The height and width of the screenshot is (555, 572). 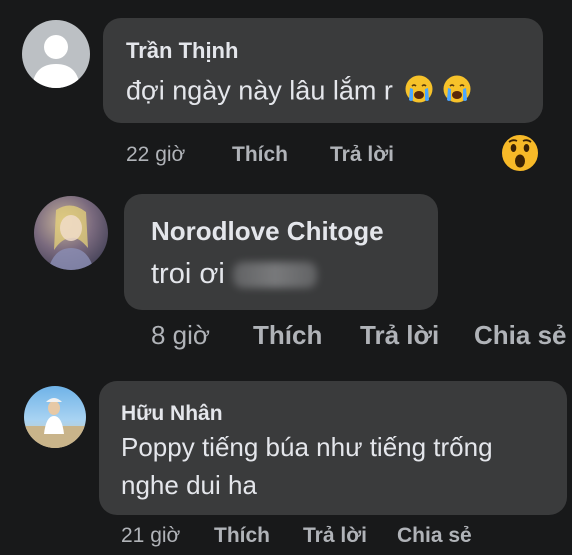 I want to click on comment-text: troi ơi, so click(x=234, y=274).